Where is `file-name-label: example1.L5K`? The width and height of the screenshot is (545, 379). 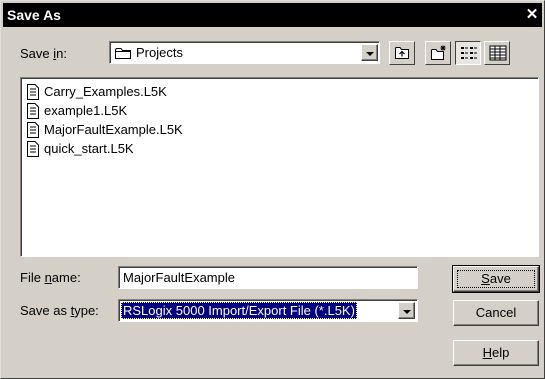
file-name-label: example1.L5K is located at coordinates (86, 110).